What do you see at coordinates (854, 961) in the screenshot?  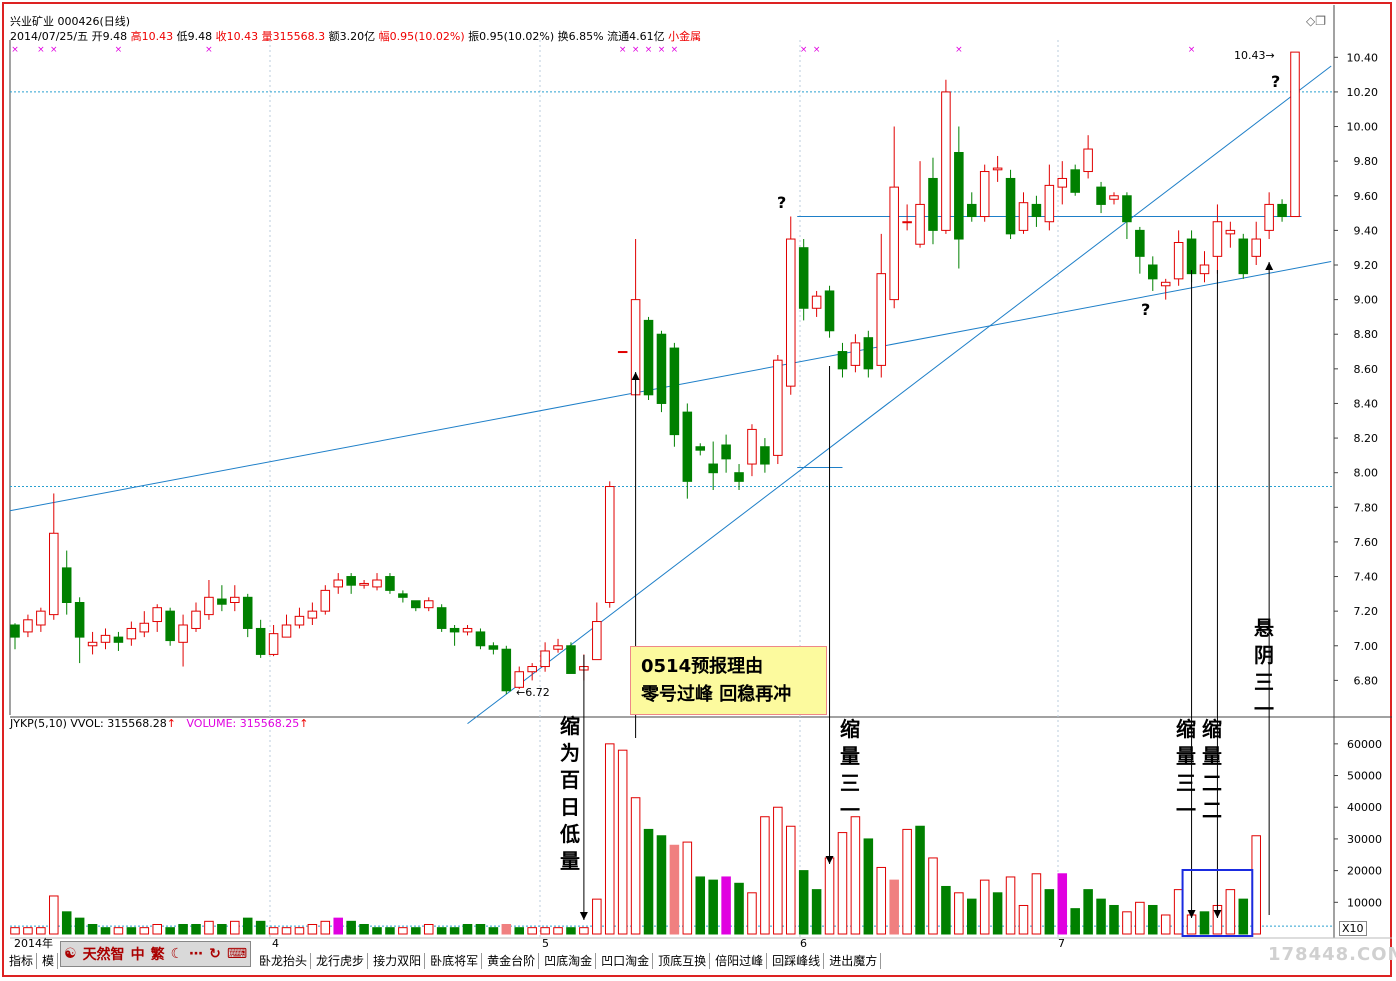 I see `formula-button-12: 进出魔方` at bounding box center [854, 961].